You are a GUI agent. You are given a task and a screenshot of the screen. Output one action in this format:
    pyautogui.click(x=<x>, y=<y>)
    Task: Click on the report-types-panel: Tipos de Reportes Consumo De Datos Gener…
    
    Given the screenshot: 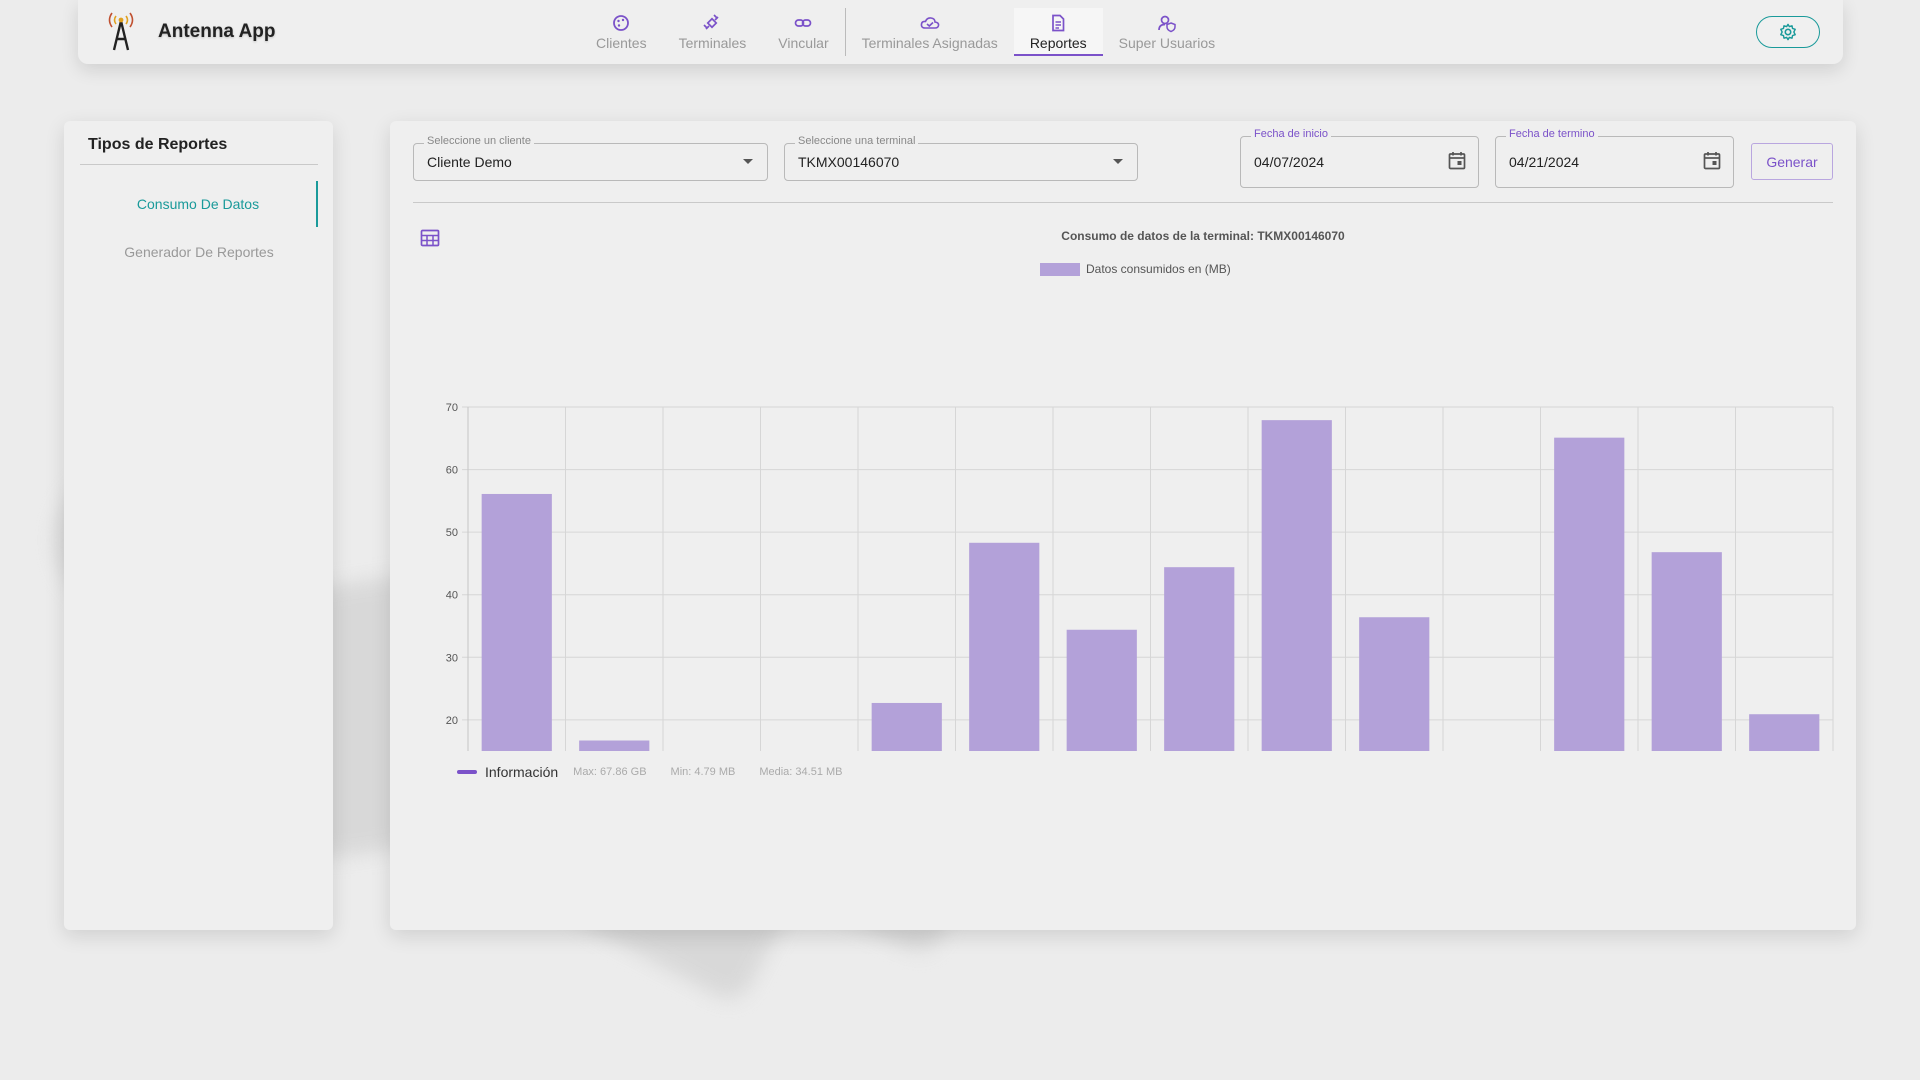 What is the action you would take?
    pyautogui.click(x=198, y=525)
    